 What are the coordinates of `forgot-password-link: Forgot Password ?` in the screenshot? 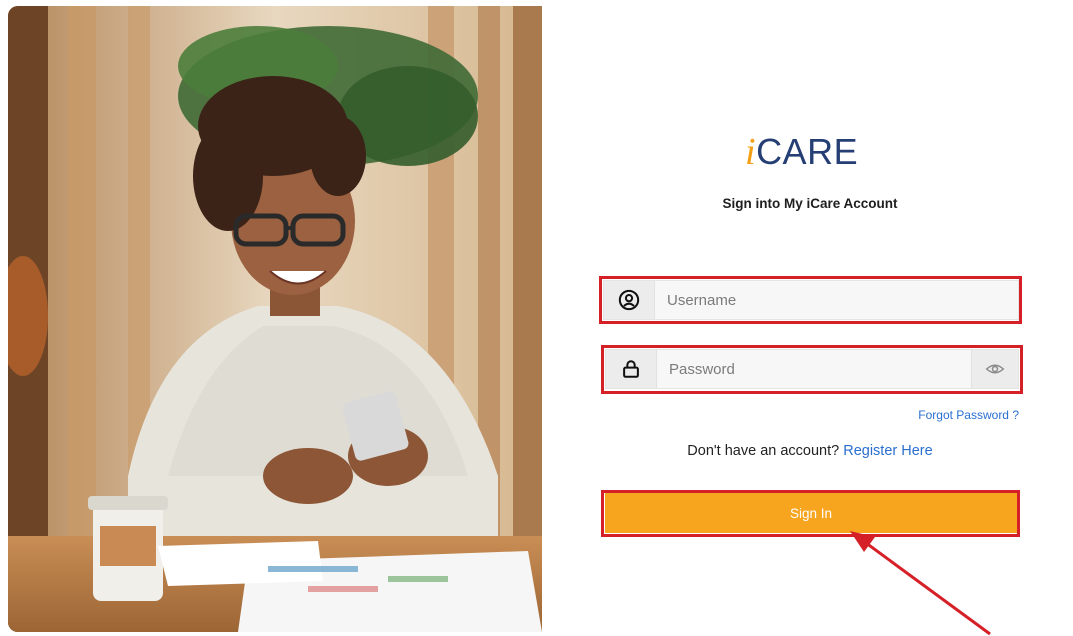 It's located at (968, 415).